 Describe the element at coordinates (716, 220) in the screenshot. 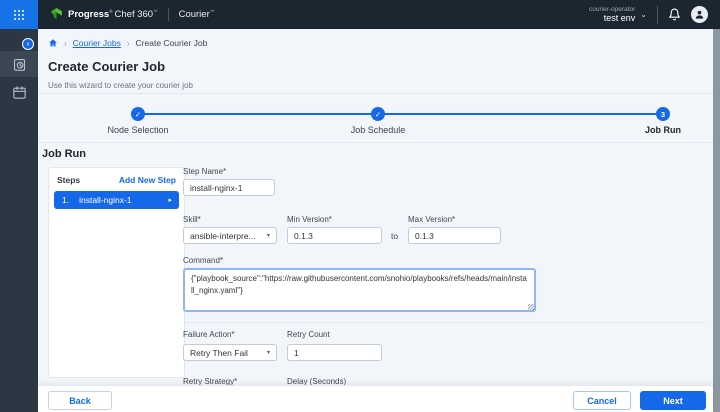

I see `vertical-scrollbar` at that location.